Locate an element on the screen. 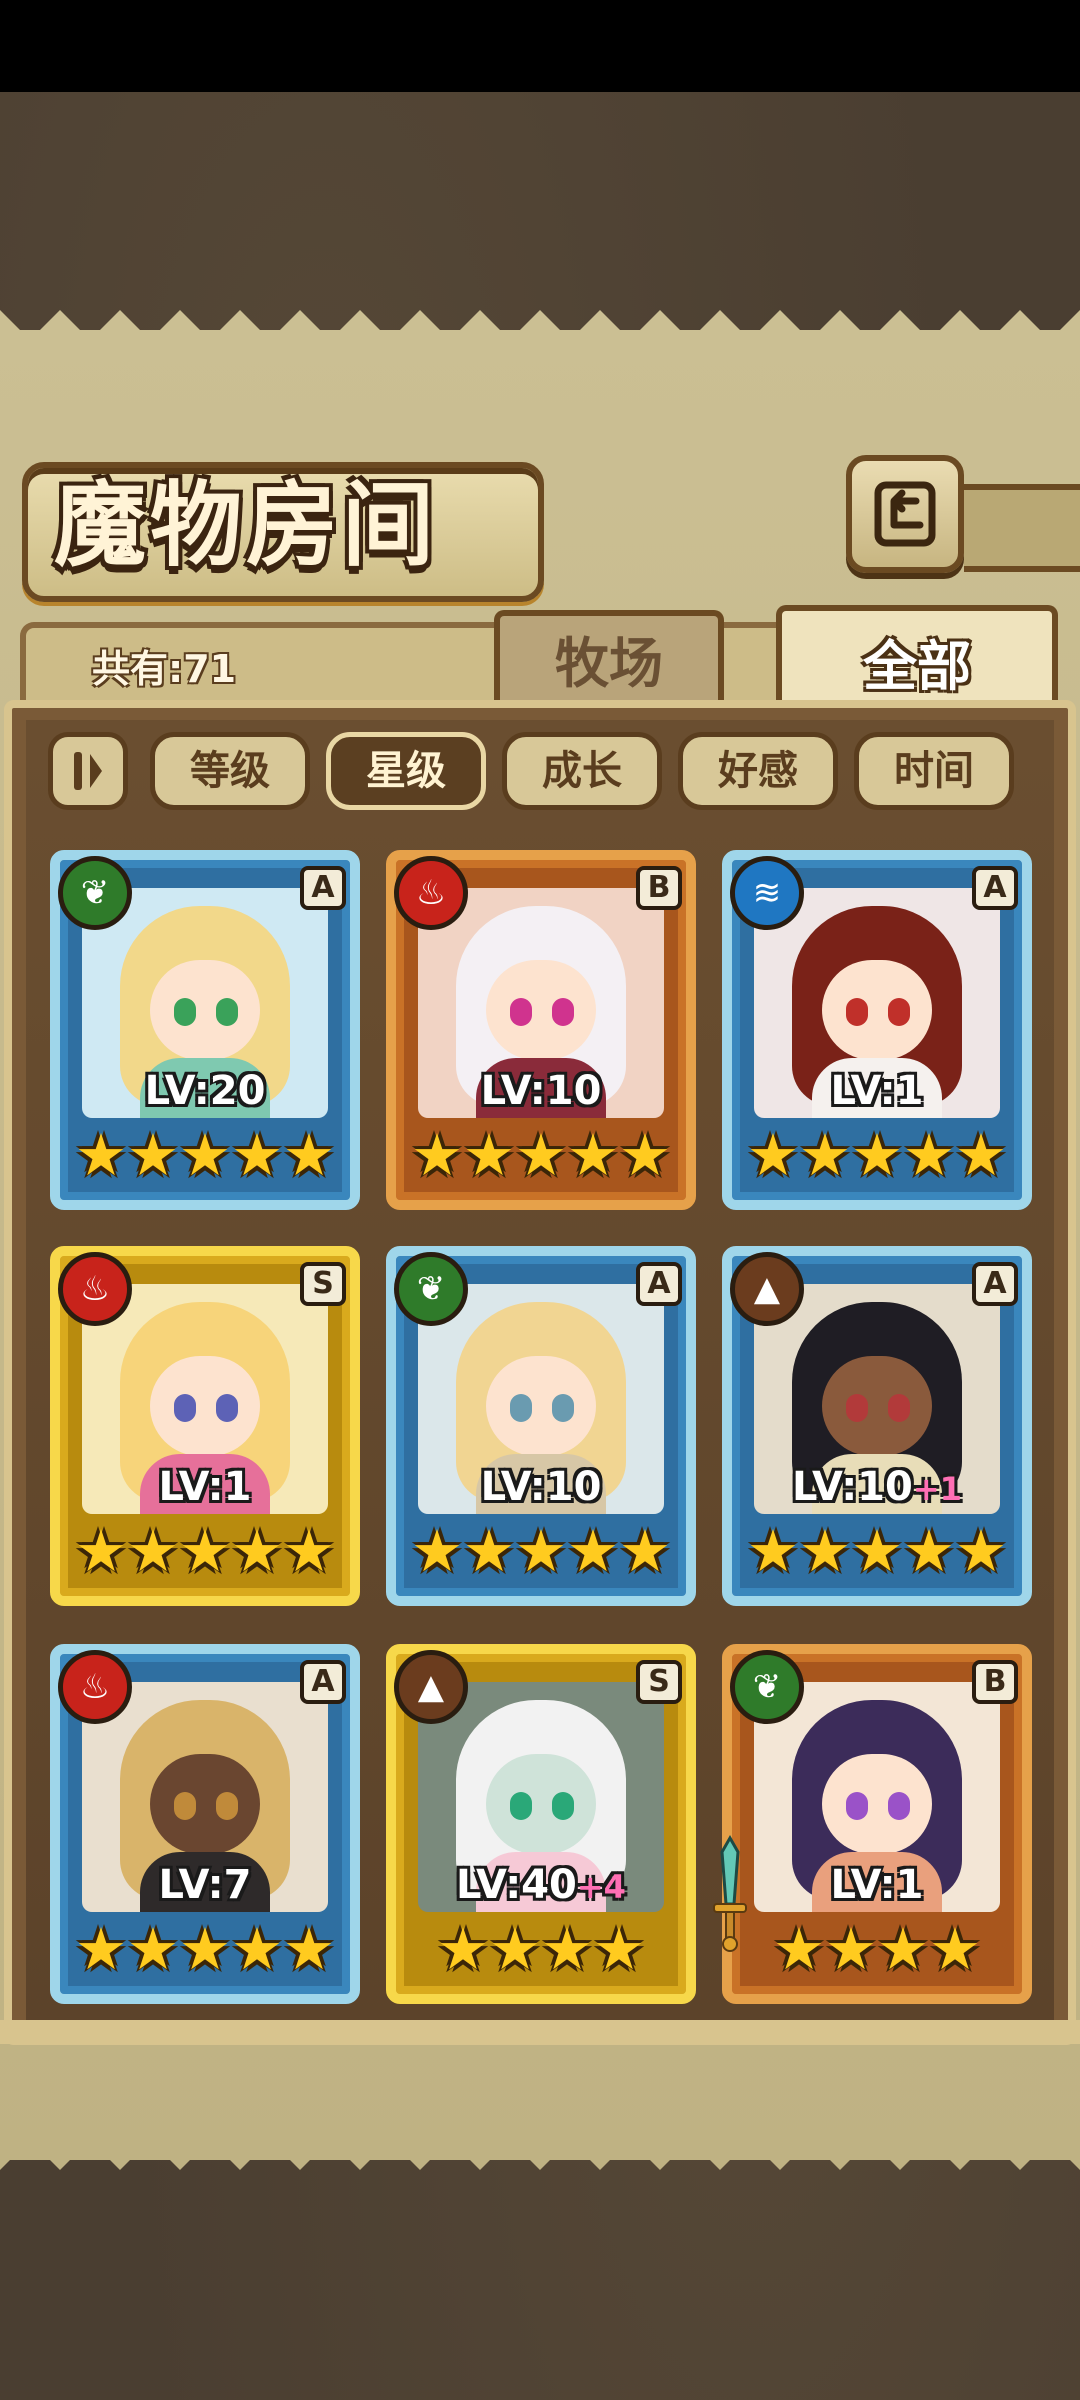 This screenshot has width=1080, height=2400. page-title: 魔物房间 is located at coordinates (246, 525).